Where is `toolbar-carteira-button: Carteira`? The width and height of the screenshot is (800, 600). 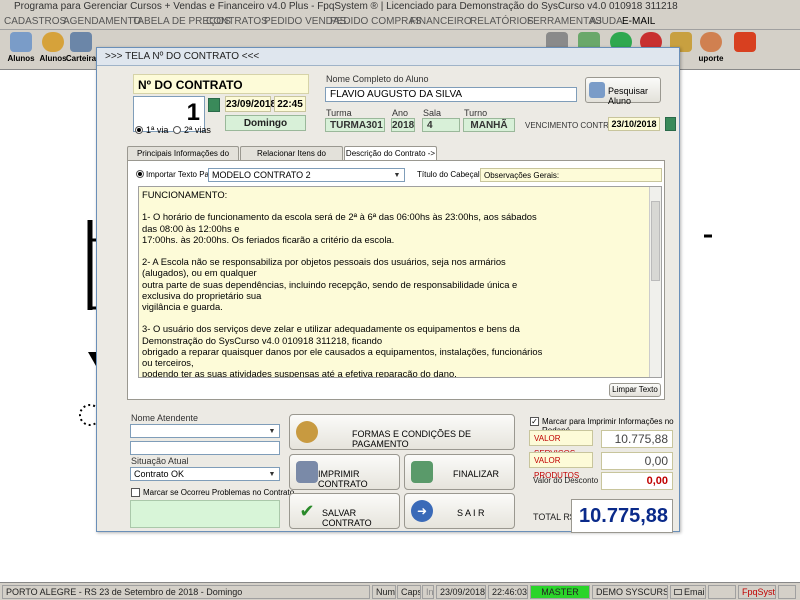 toolbar-carteira-button: Carteira is located at coordinates (81, 50).